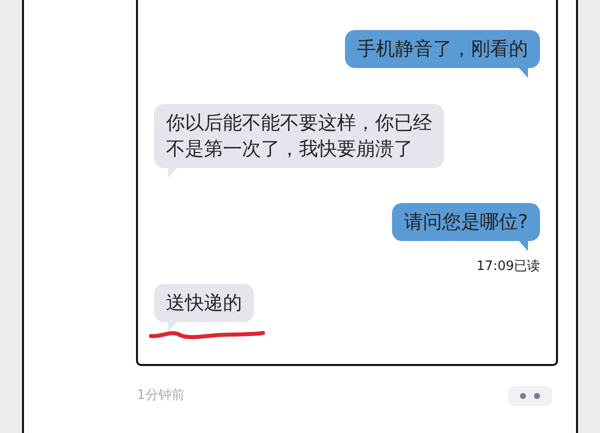 This screenshot has height=433, width=600. I want to click on more-button, so click(530, 396).